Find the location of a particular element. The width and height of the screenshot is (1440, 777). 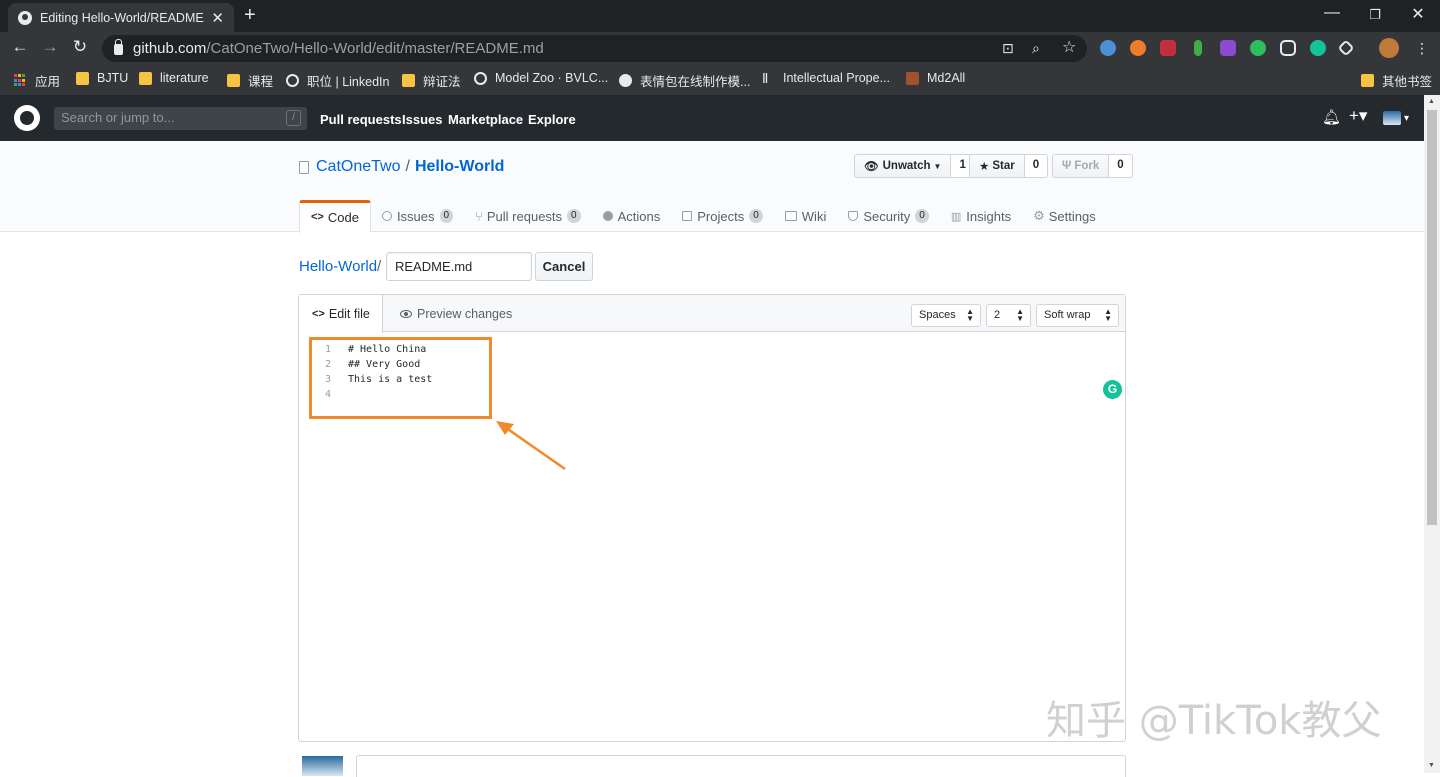

nav-explore: Explore is located at coordinates (552, 119).